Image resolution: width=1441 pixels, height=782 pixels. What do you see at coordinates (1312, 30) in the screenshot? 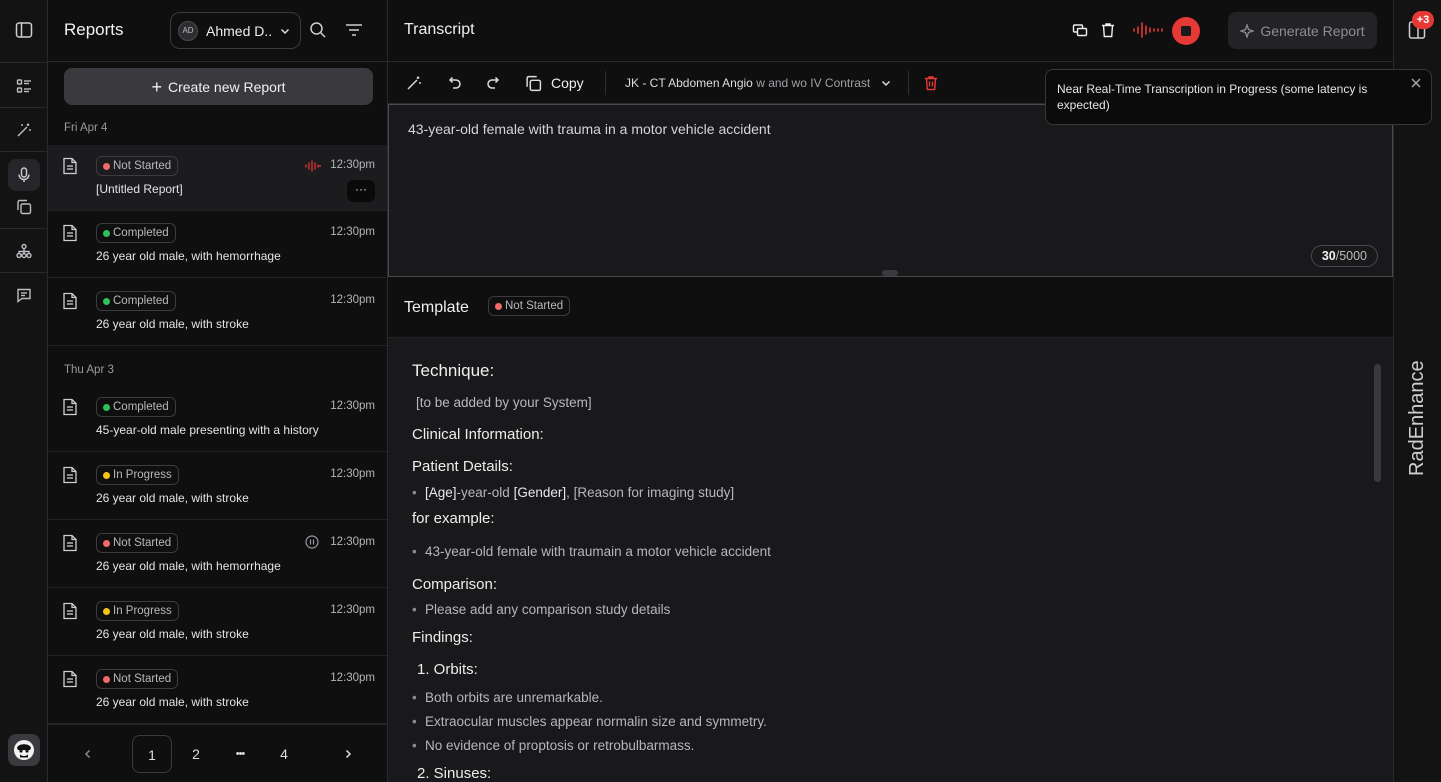
I see `generate-report-label: Generate Report` at bounding box center [1312, 30].